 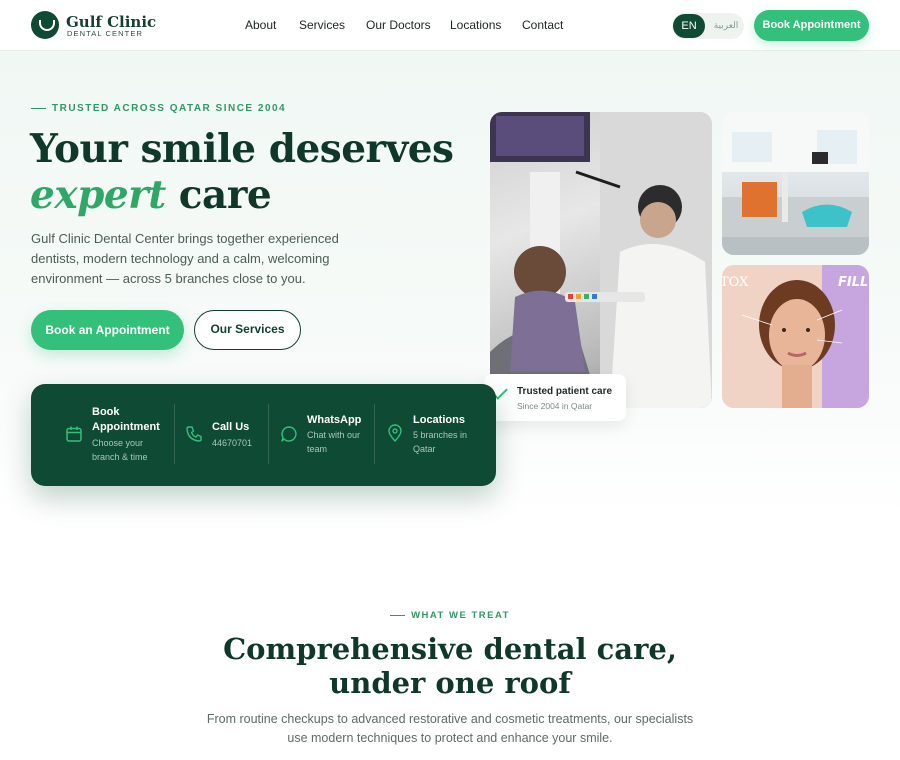 What do you see at coordinates (231, 427) in the screenshot?
I see `quick-action-call-title: Call Us` at bounding box center [231, 427].